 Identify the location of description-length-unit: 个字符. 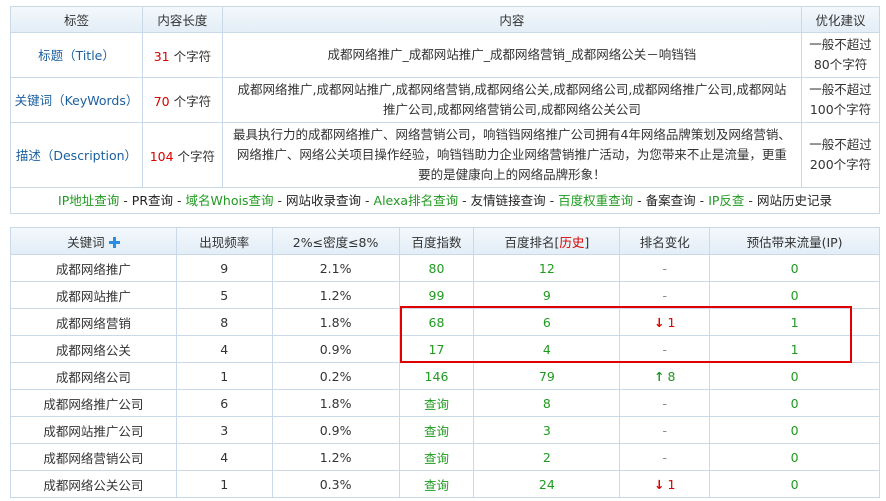
(196, 156).